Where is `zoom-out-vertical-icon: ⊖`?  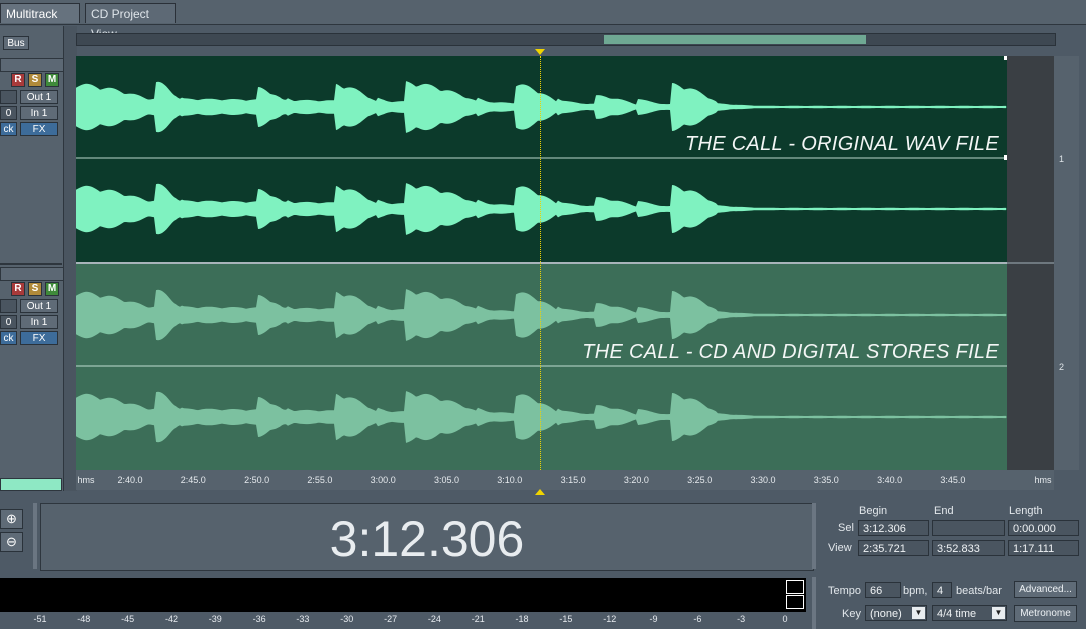
zoom-out-vertical-icon: ⊖ is located at coordinates (11, 542).